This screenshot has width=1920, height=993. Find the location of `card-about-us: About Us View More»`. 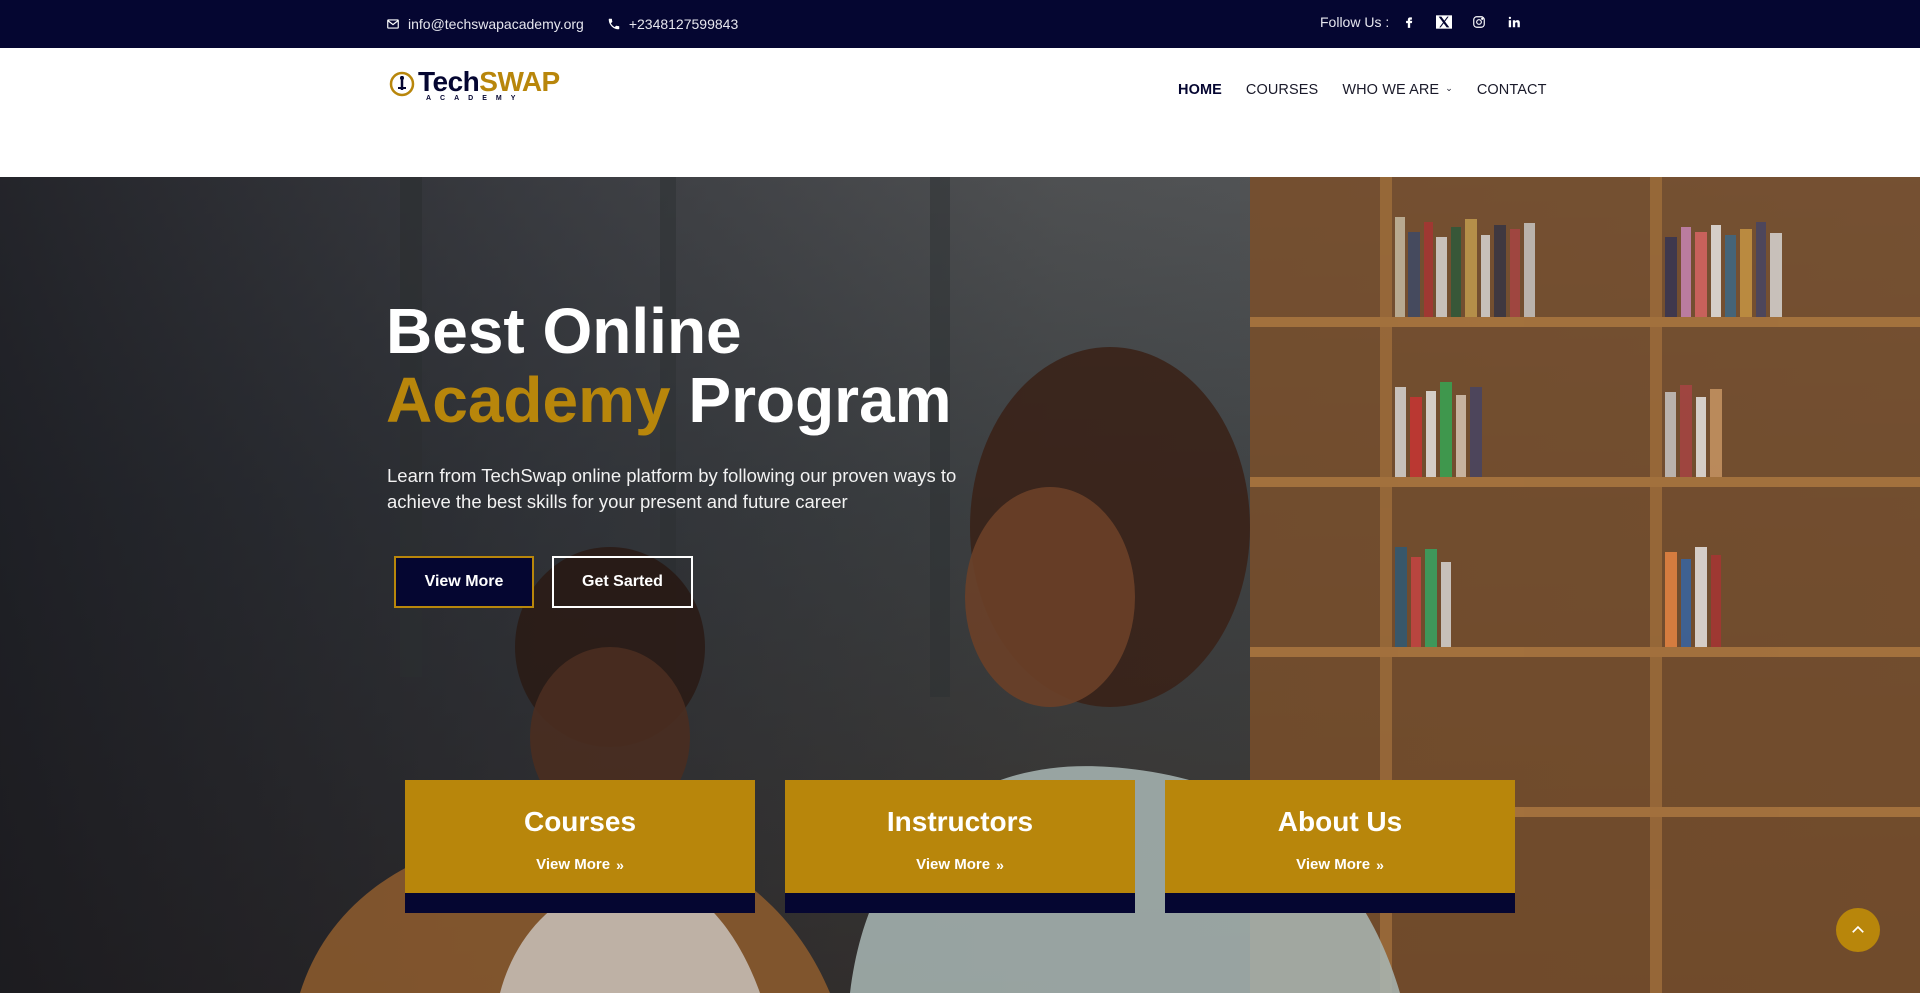

card-about-us: About Us View More» is located at coordinates (1340, 846).